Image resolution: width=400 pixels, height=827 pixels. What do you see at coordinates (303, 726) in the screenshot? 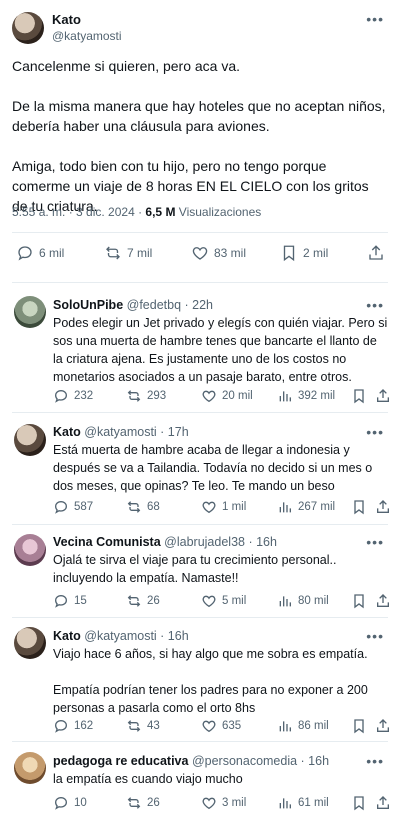
I see `views-button: 86 mil` at bounding box center [303, 726].